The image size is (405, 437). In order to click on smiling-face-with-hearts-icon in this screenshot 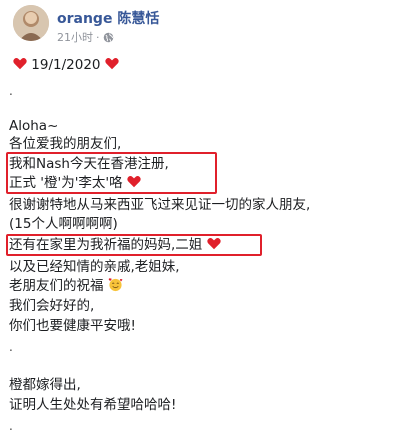, I will do `click(115, 285)`.